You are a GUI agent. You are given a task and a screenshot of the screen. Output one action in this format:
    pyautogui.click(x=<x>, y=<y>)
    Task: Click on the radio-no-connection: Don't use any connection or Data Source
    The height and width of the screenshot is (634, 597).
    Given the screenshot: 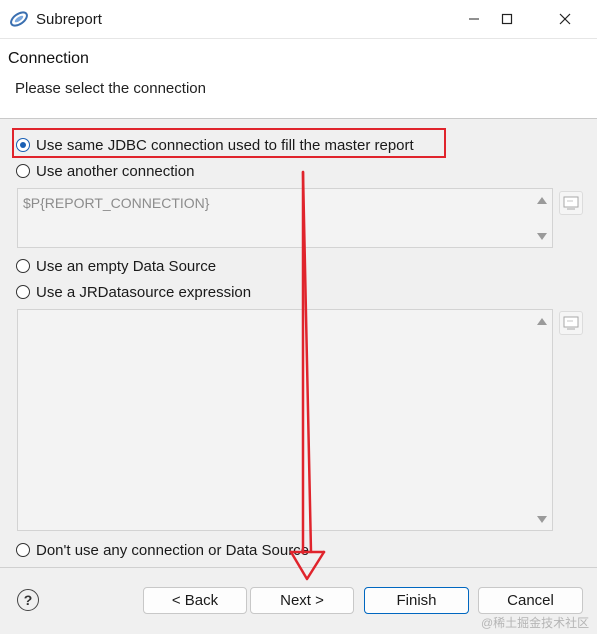 What is the action you would take?
    pyautogui.click(x=162, y=550)
    